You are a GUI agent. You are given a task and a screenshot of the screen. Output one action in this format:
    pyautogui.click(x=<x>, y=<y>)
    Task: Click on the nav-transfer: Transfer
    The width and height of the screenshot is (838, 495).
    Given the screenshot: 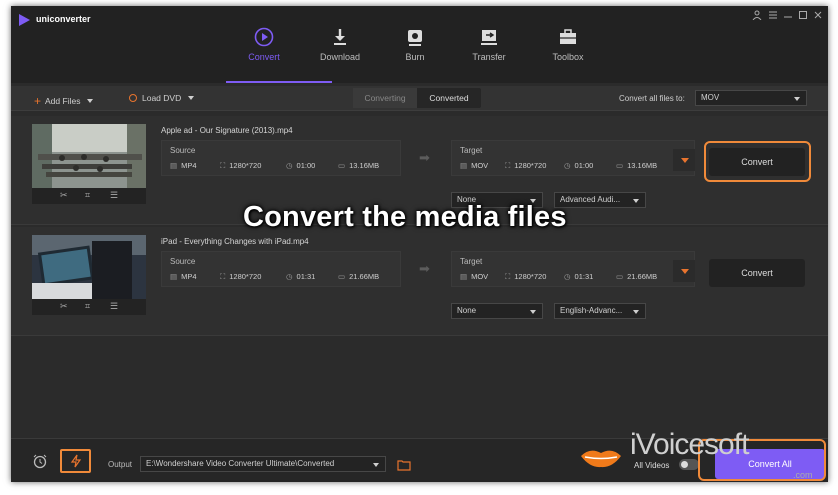 What is the action you would take?
    pyautogui.click(x=489, y=44)
    